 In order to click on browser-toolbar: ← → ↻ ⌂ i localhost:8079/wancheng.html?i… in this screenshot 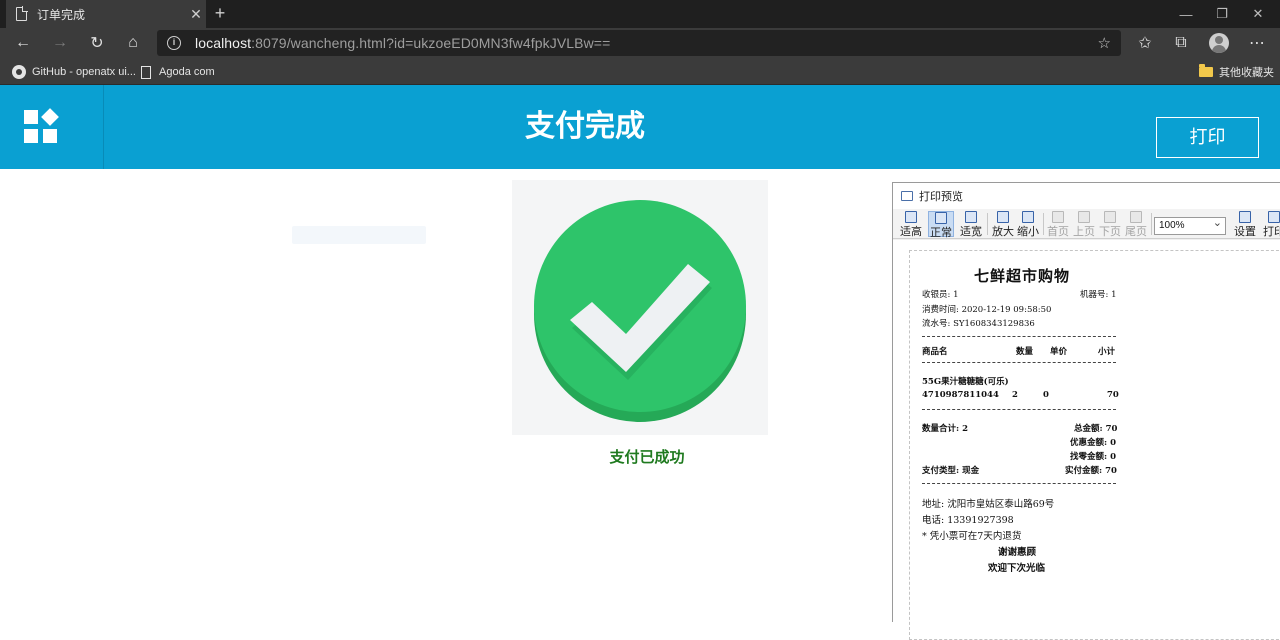, I will do `click(640, 43)`.